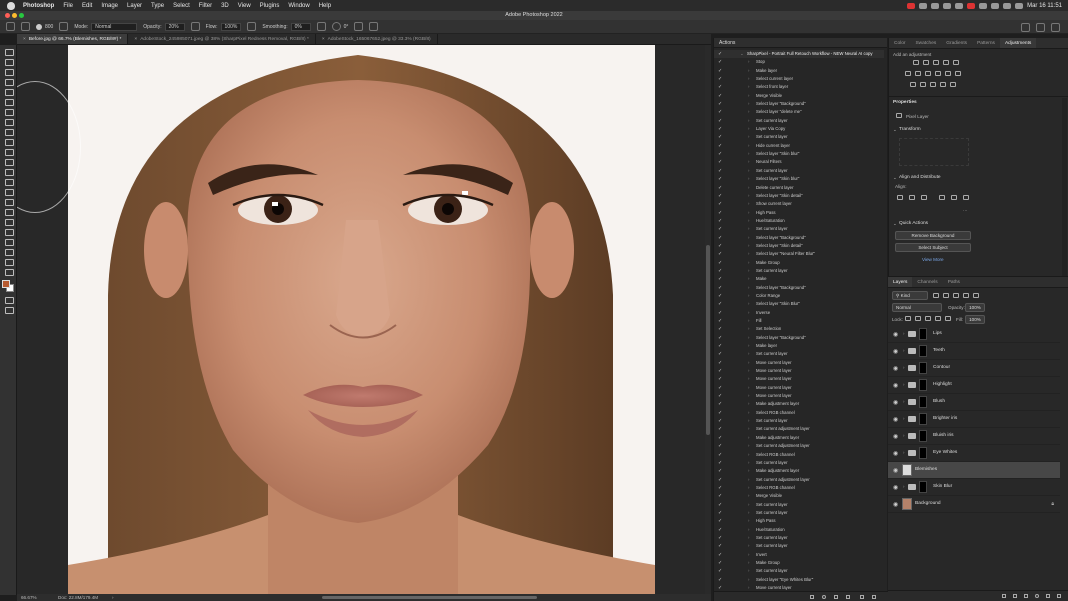 The width and height of the screenshot is (1068, 601). I want to click on quick-actions-section: Quick Actions, so click(913, 223).